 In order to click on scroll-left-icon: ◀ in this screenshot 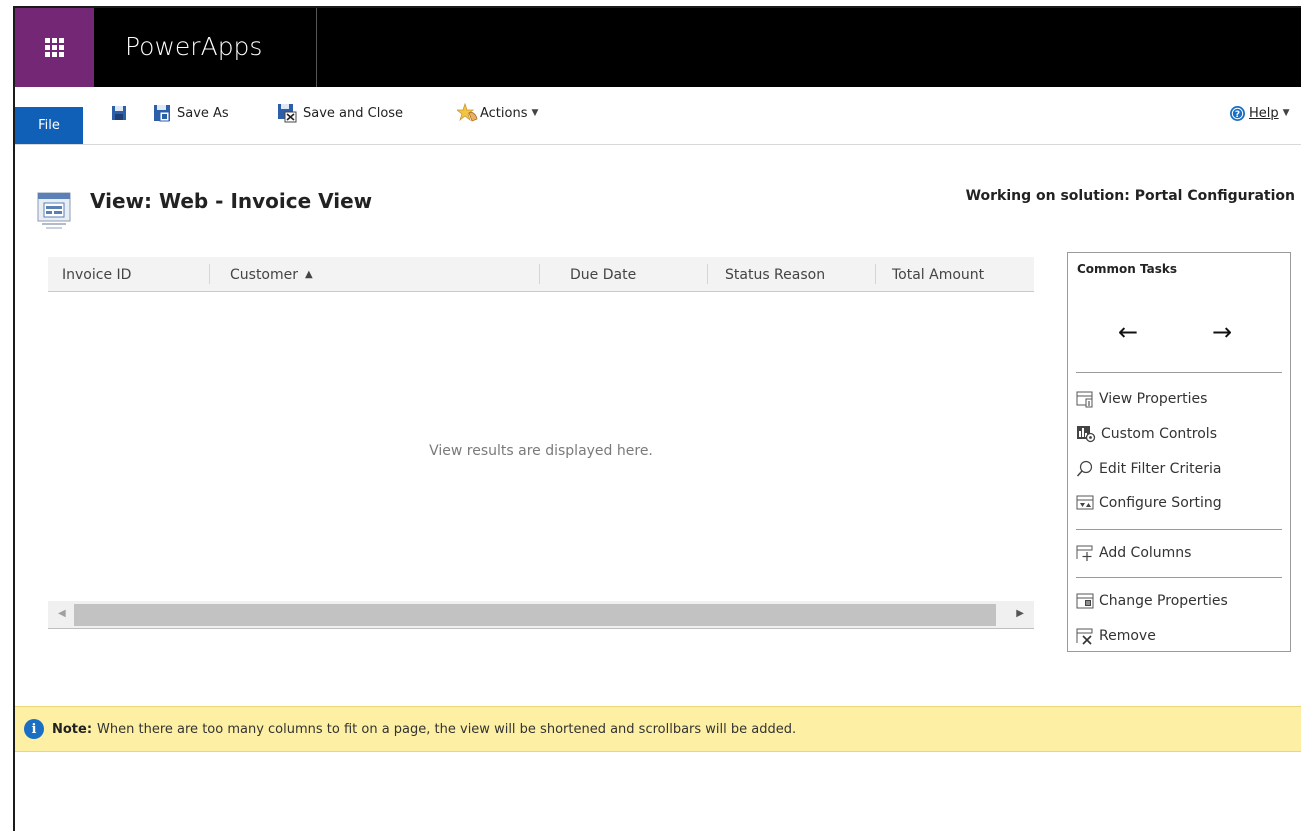, I will do `click(62, 613)`.